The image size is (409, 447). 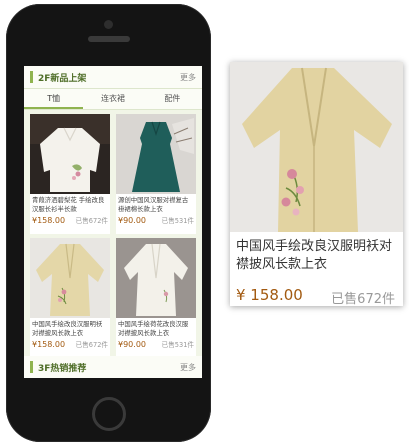 What do you see at coordinates (67, 328) in the screenshot?
I see `product-name: 中国风手绘改良汉服明袄对襟披风长款上衣` at bounding box center [67, 328].